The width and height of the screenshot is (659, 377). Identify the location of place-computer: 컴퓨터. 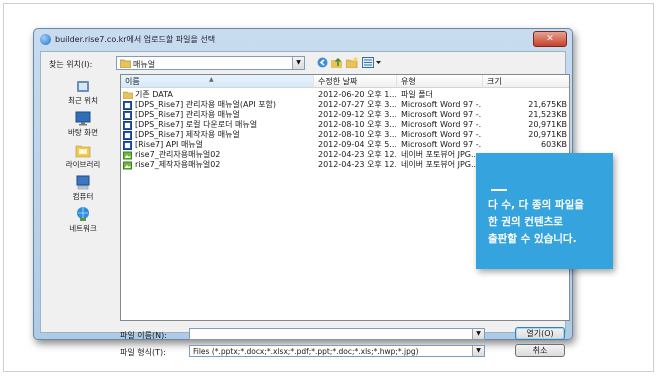
(83, 188).